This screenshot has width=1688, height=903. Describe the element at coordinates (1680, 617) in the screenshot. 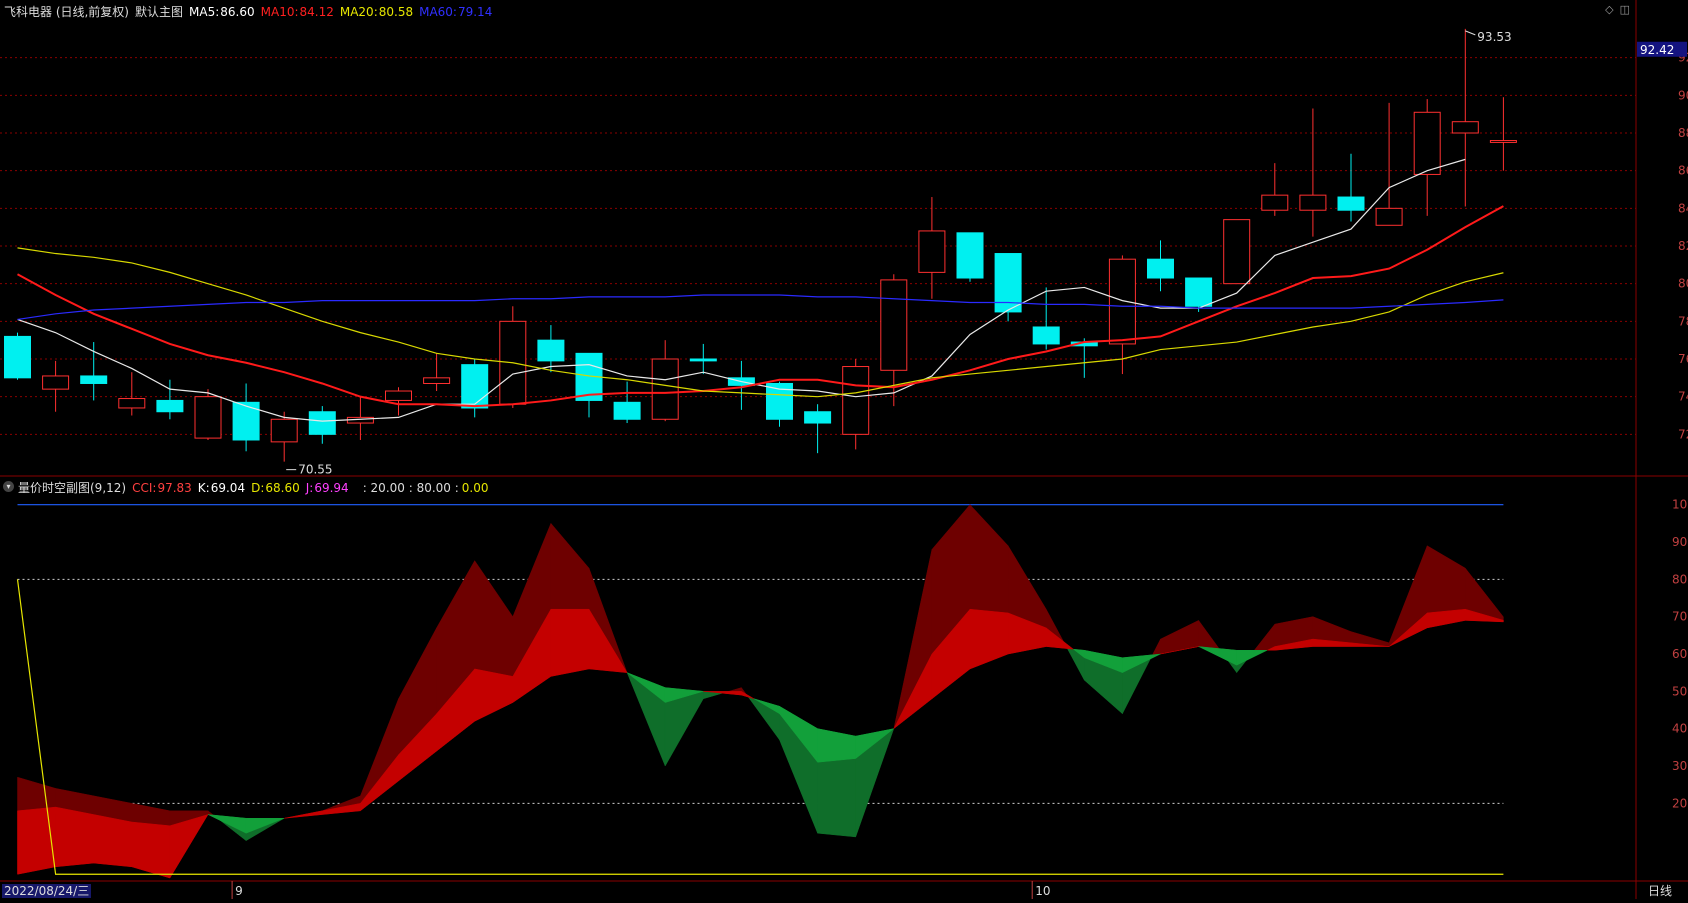

I see `sub-y-tick-label: 70.00` at that location.